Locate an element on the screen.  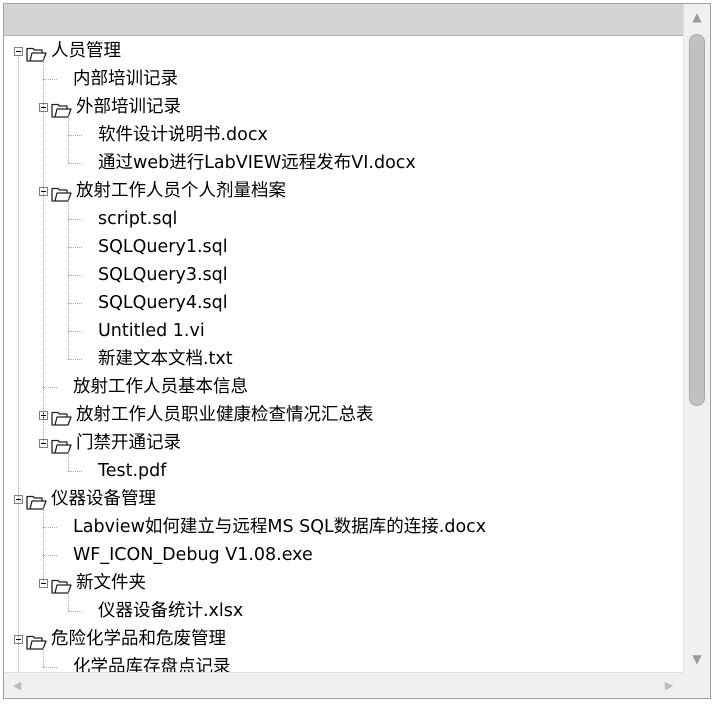
tree-item: SQLQuery1.sql is located at coordinates (343, 247).